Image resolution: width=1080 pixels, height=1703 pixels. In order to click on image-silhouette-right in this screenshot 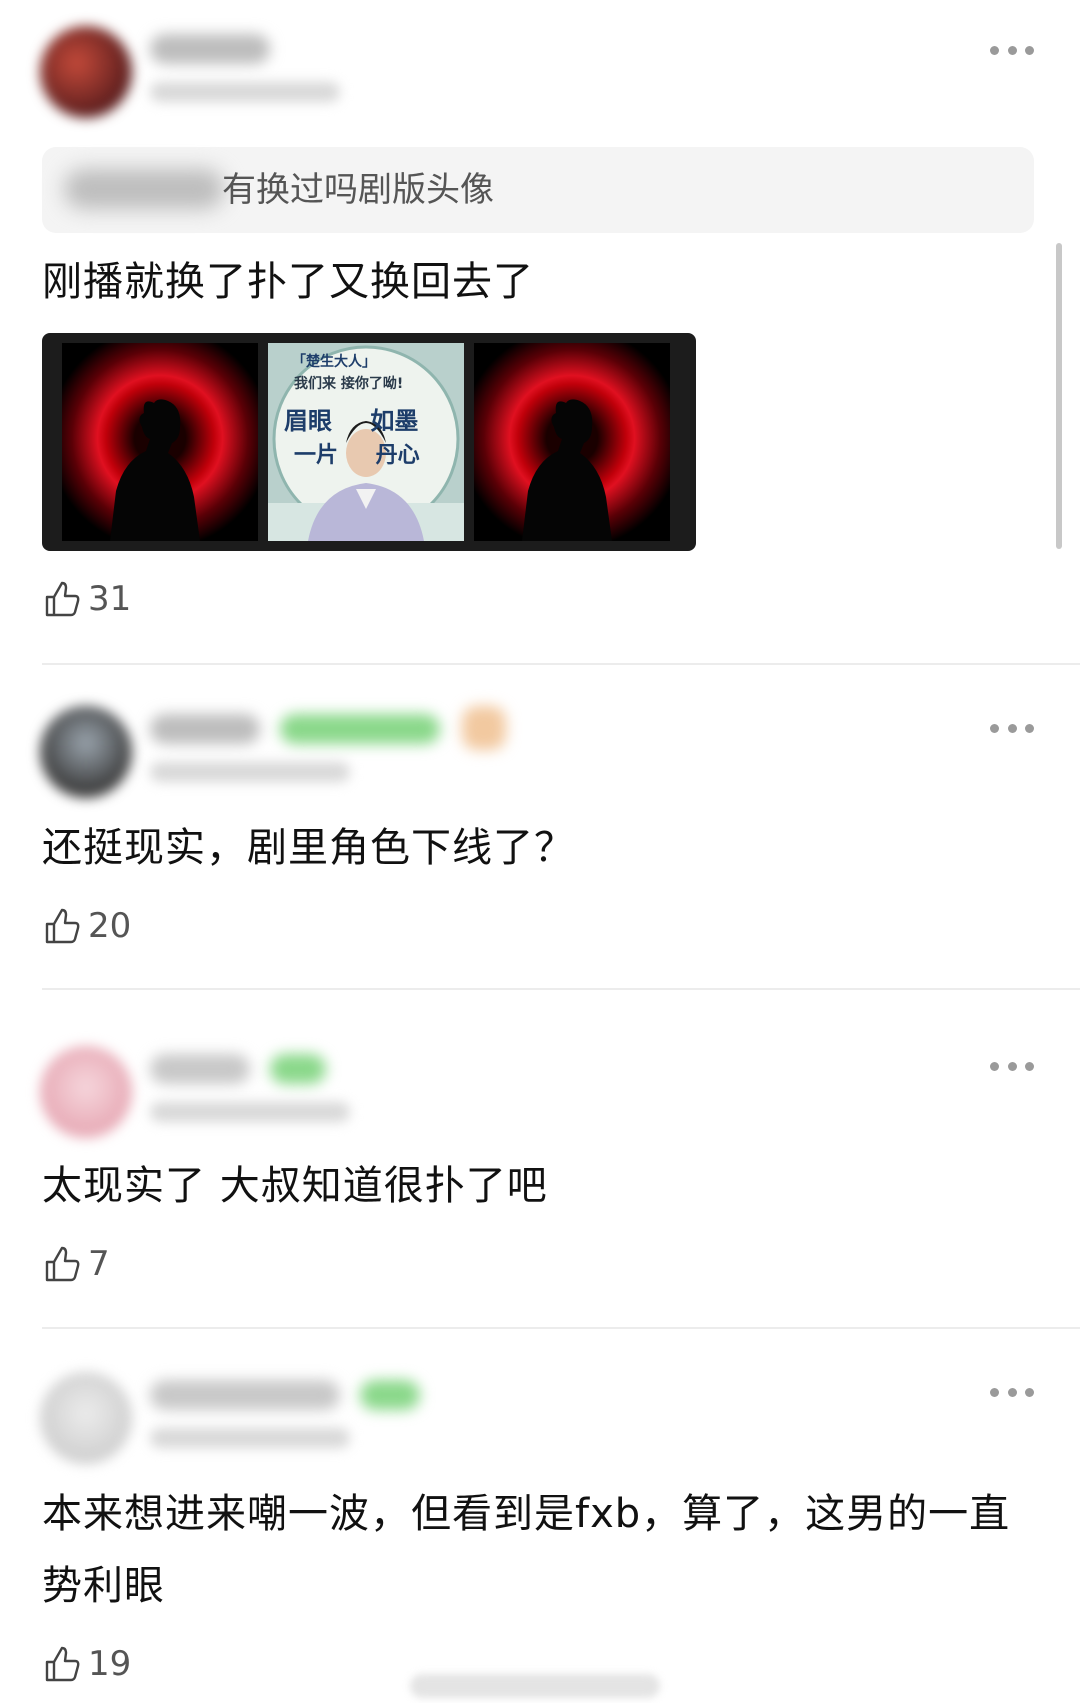, I will do `click(572, 442)`.